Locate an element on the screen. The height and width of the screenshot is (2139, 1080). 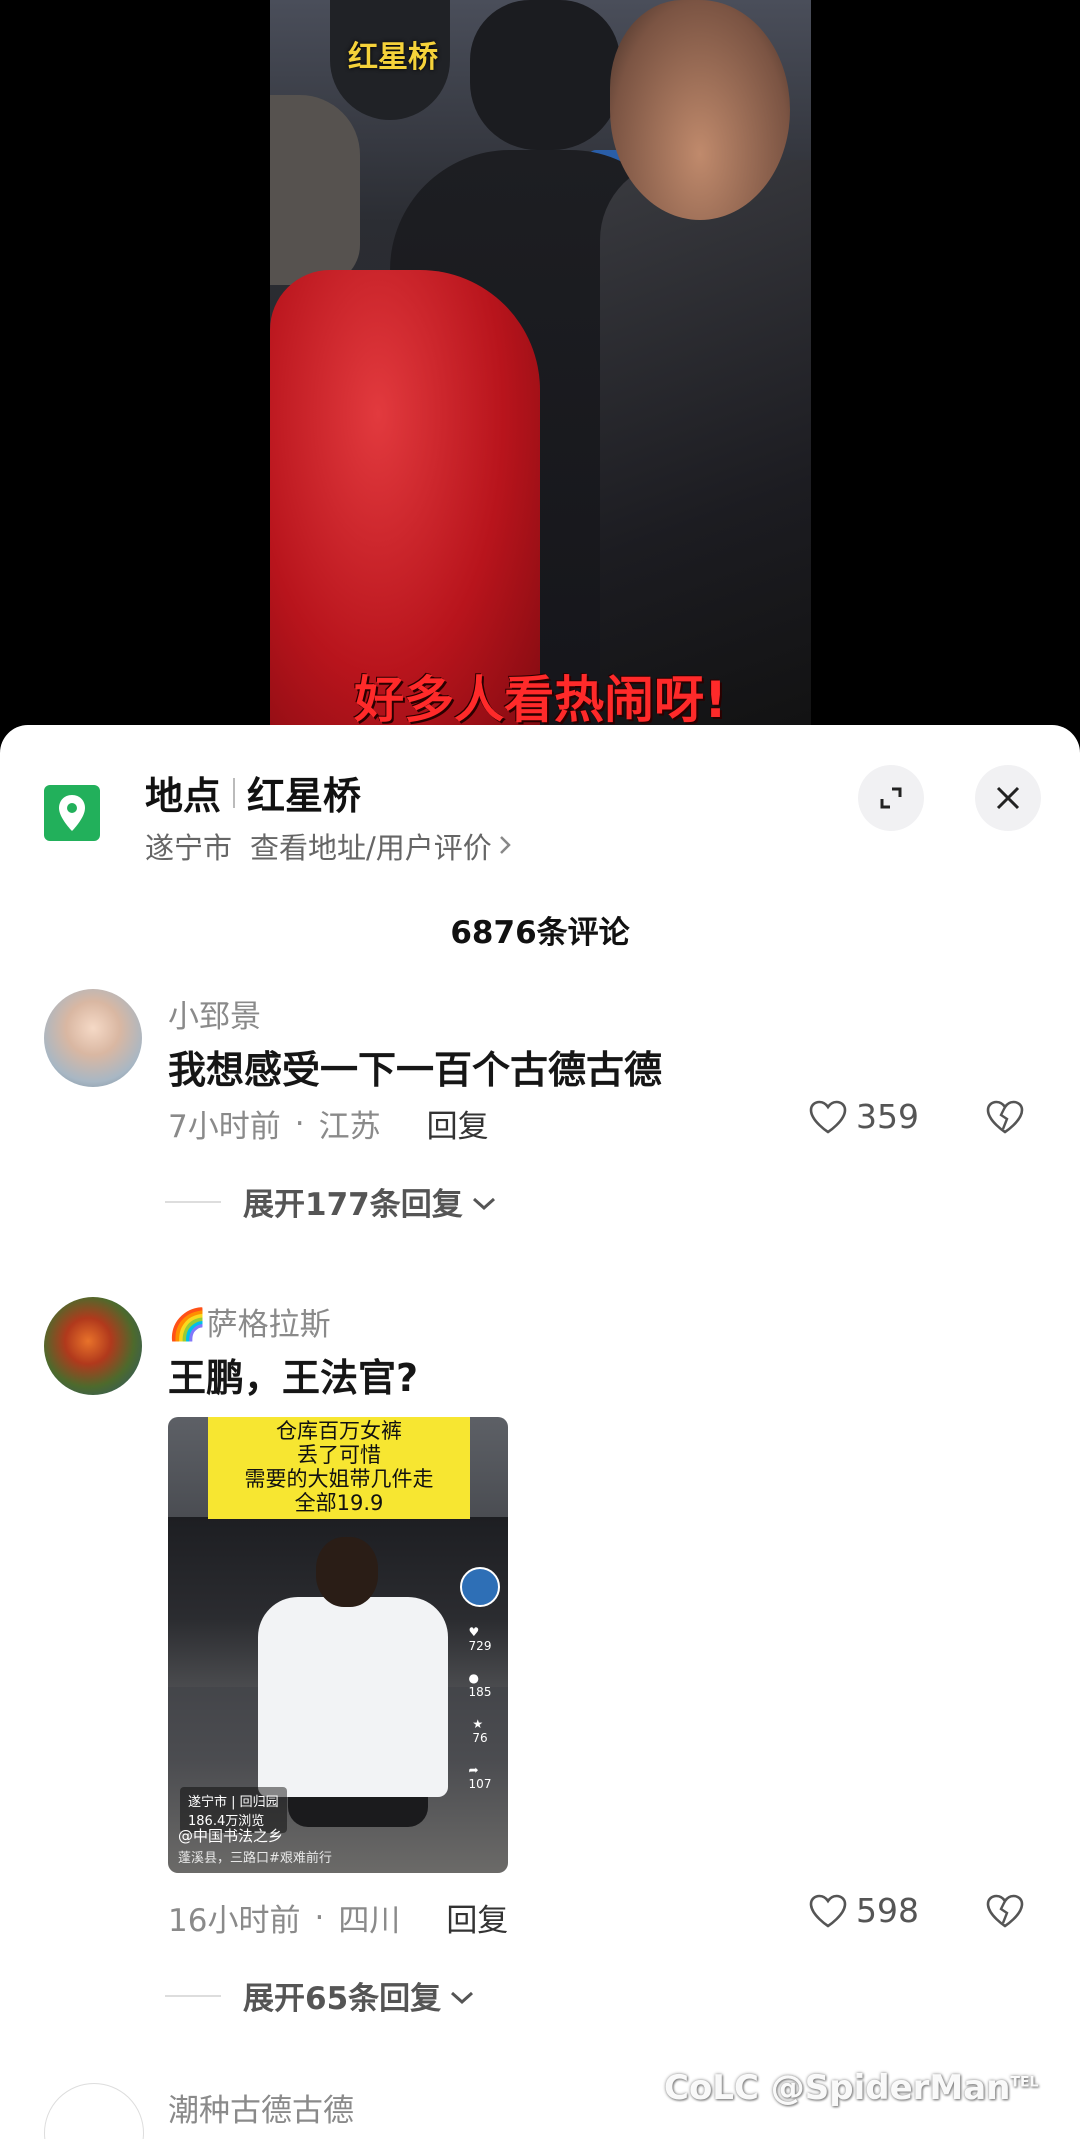
video-caption: 好多人看热闹呀! is located at coordinates (540, 700).